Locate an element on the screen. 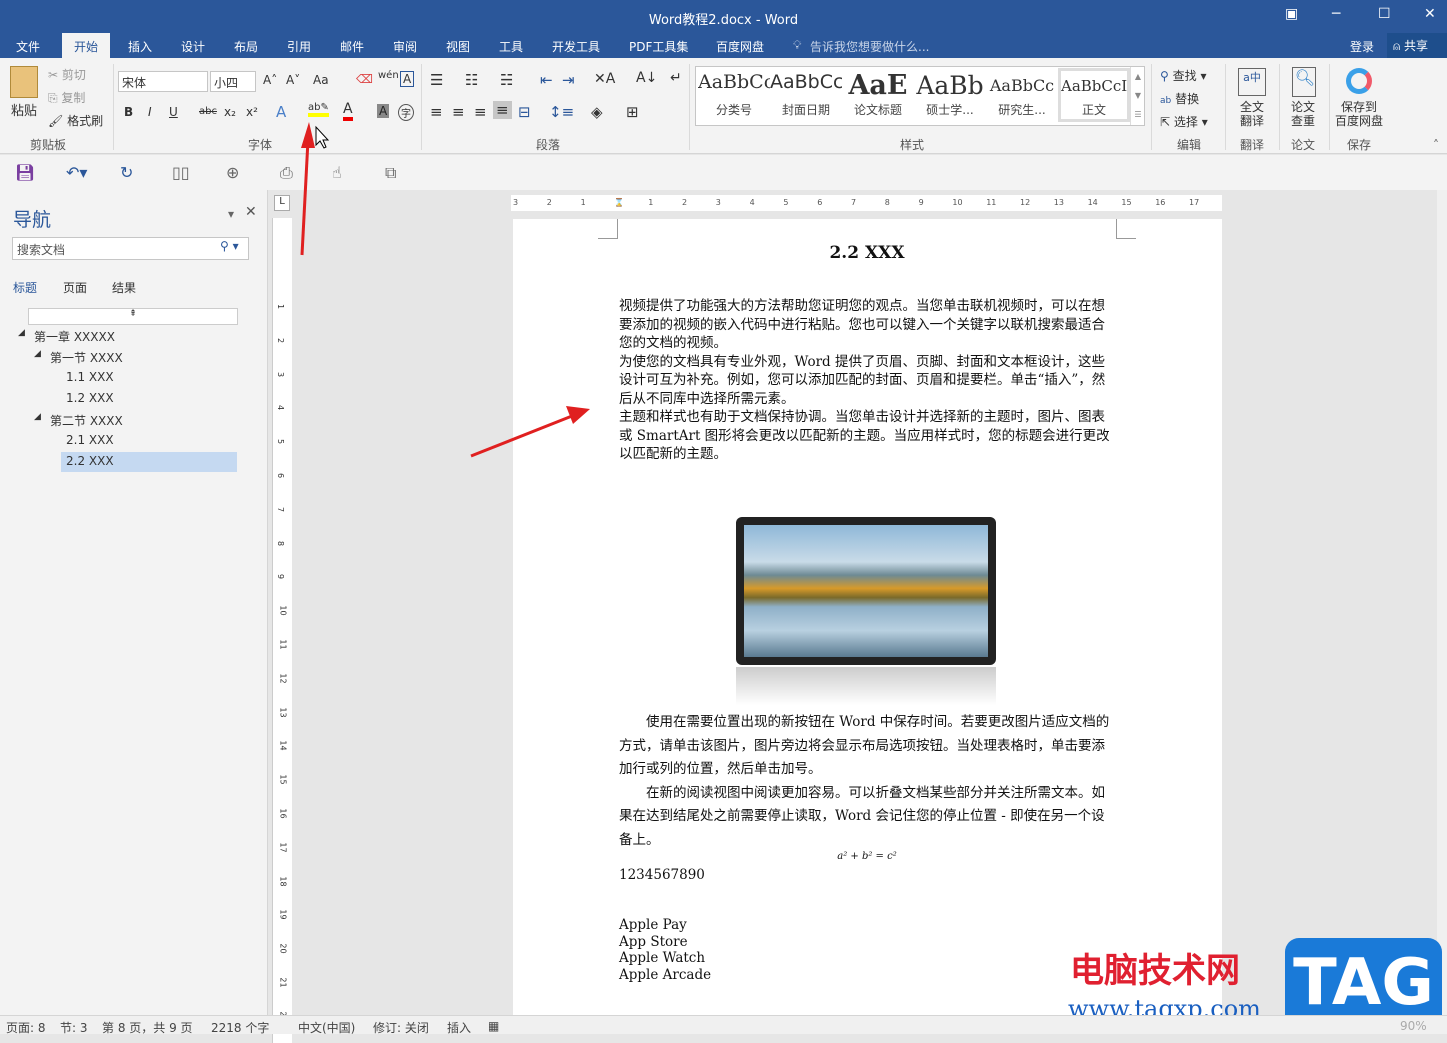 Image resolution: width=1447 pixels, height=1043 pixels. red-arrow-up is located at coordinates (307, 189).